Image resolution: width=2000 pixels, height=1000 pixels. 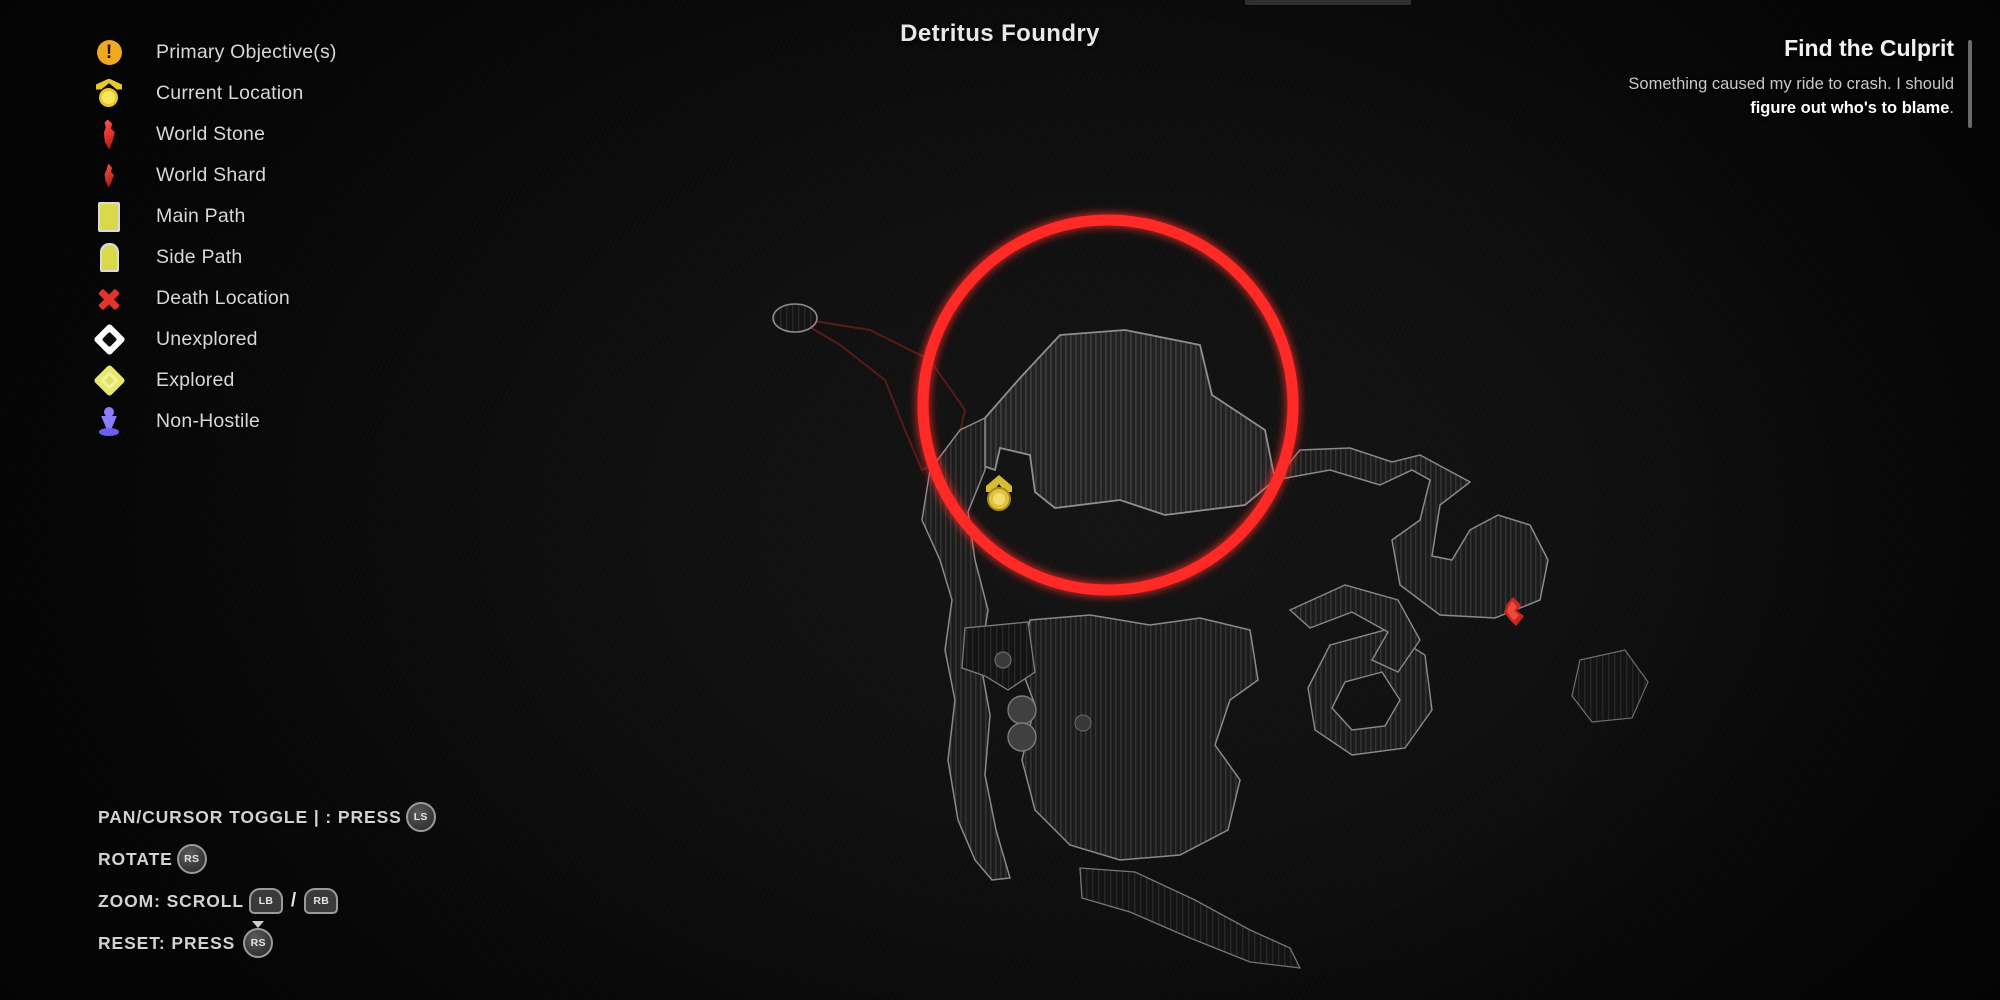 I want to click on primary-objective-icon: !, so click(x=109, y=53).